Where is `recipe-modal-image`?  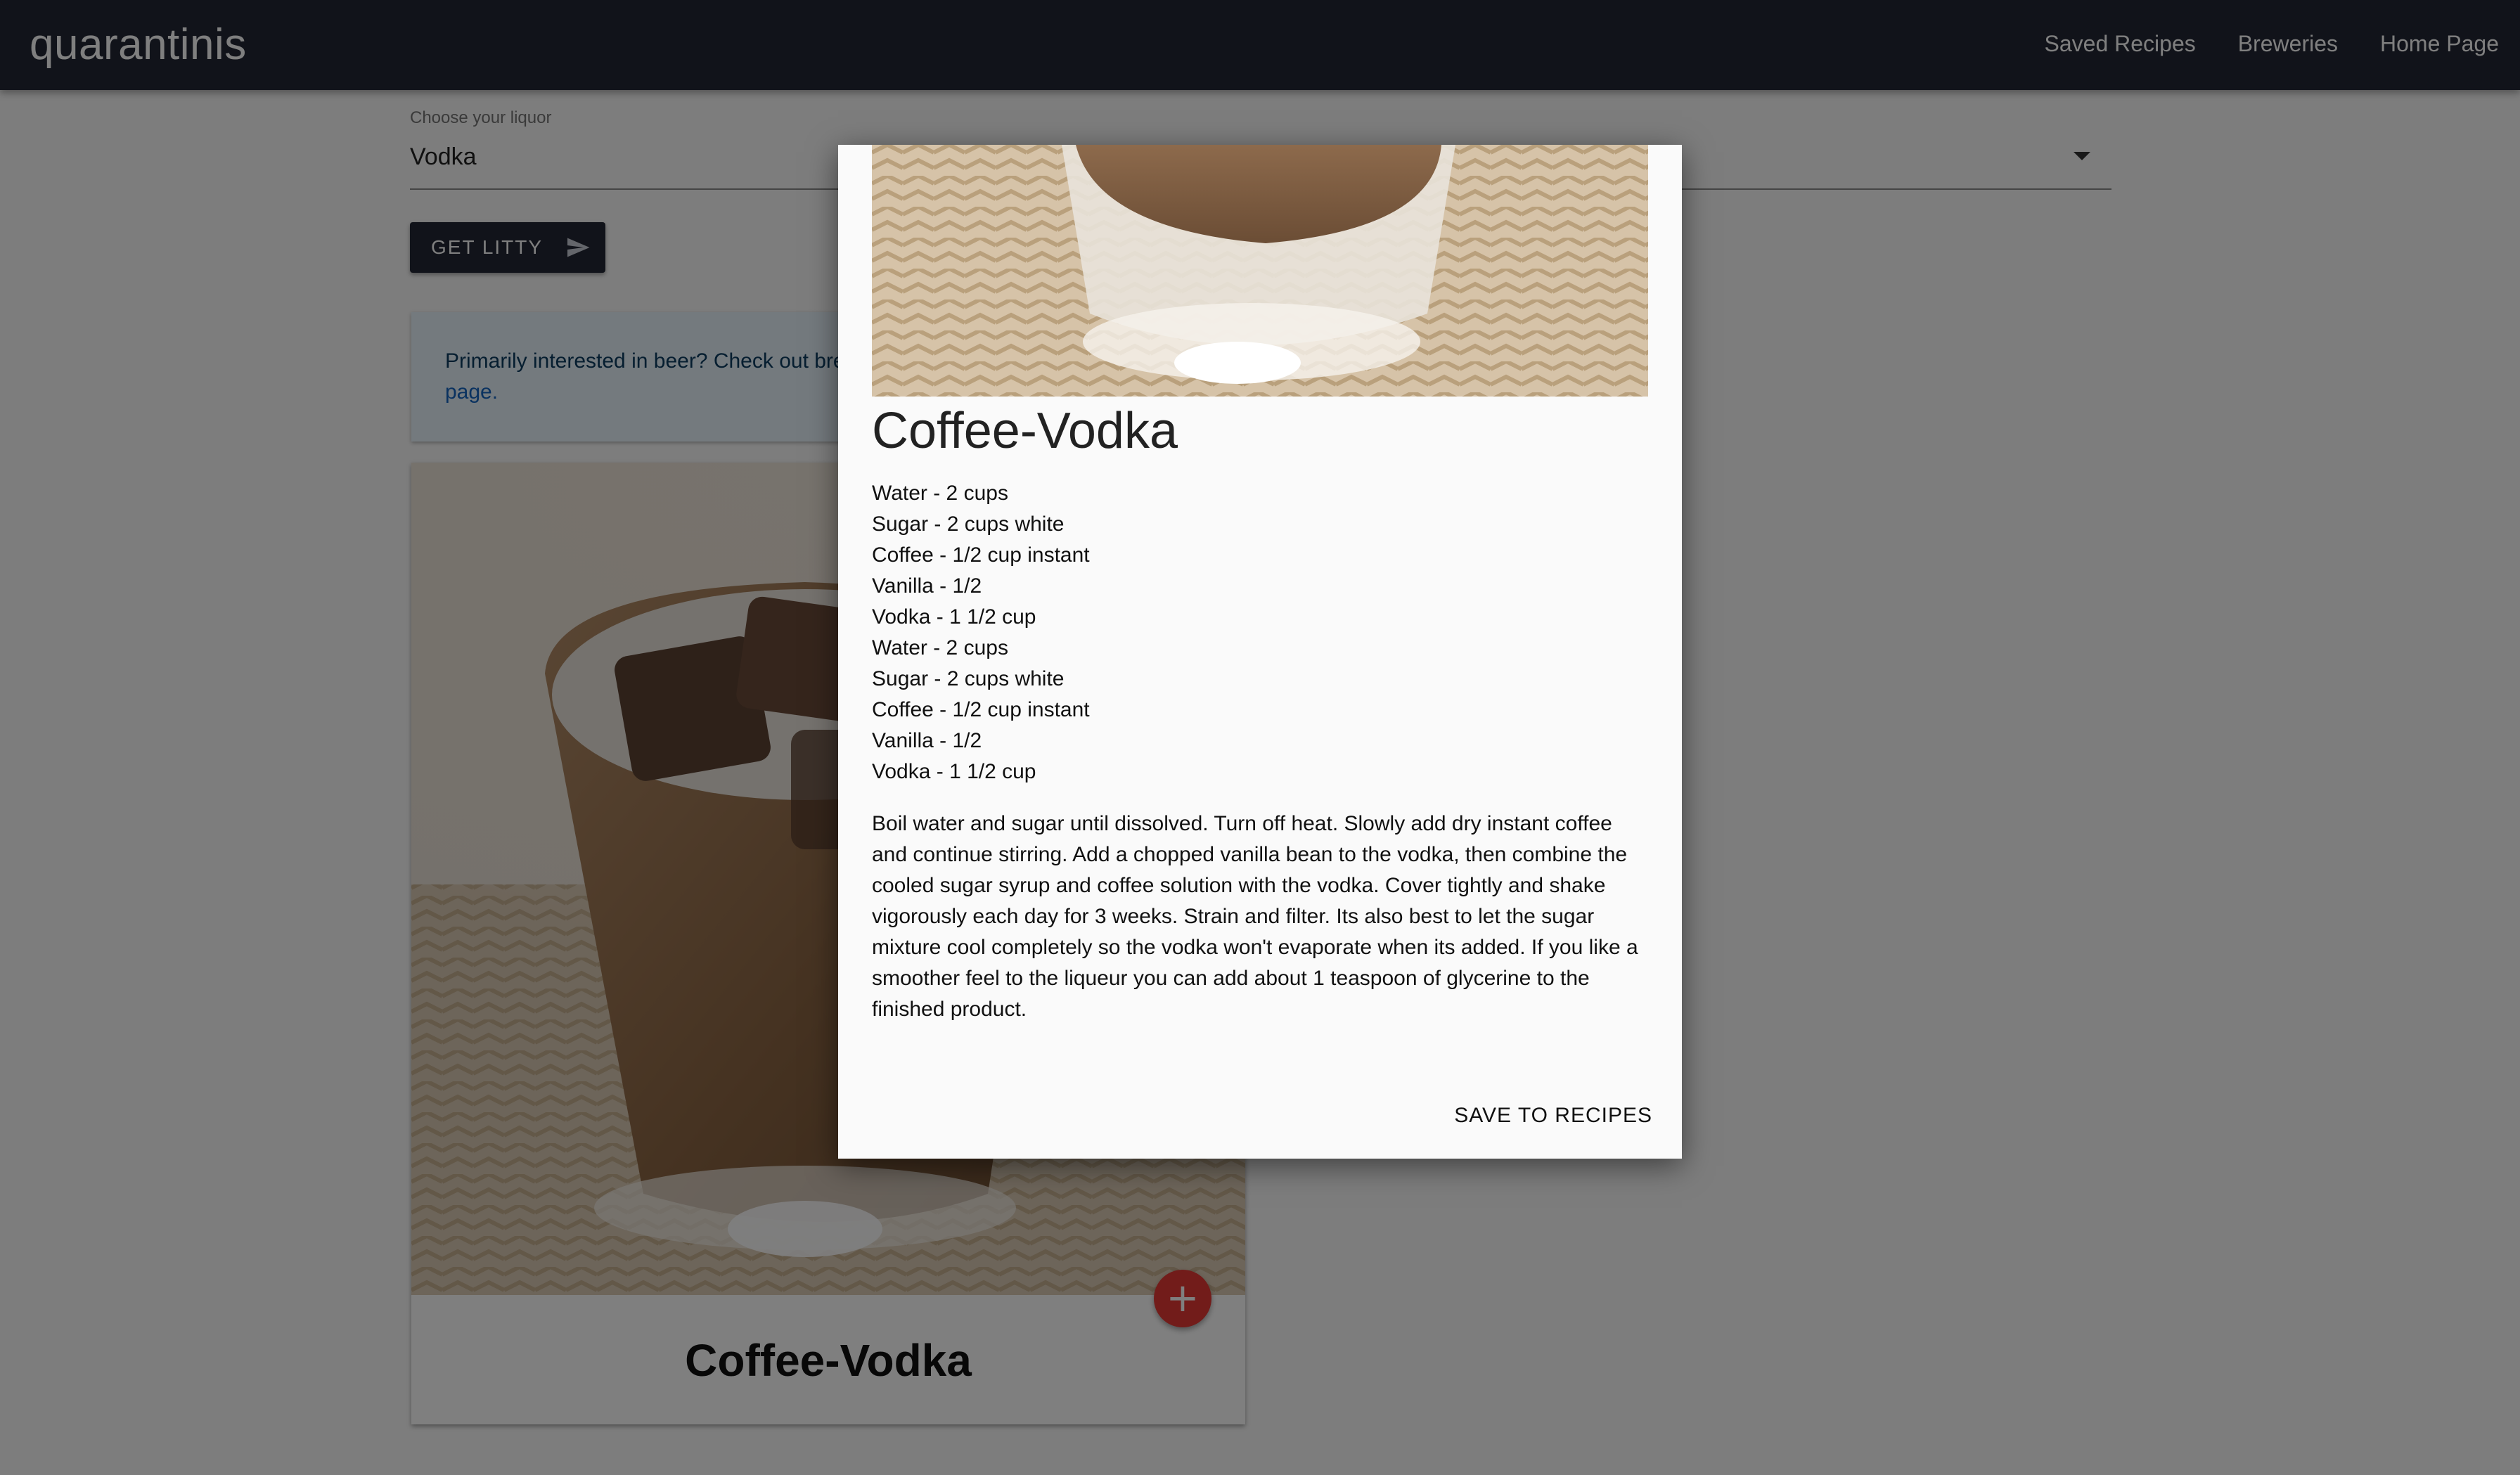 recipe-modal-image is located at coordinates (1260, 271).